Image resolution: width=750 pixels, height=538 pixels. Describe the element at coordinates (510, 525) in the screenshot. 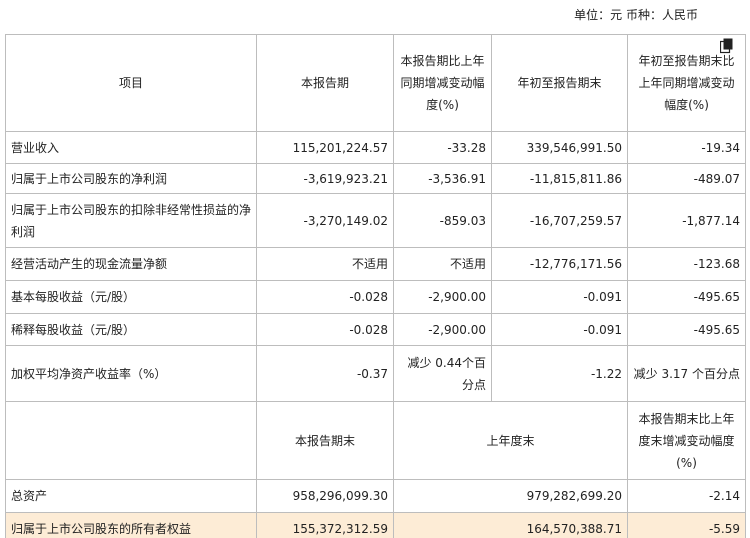

I see `row-prior-year-end: 164,570,388.71` at that location.